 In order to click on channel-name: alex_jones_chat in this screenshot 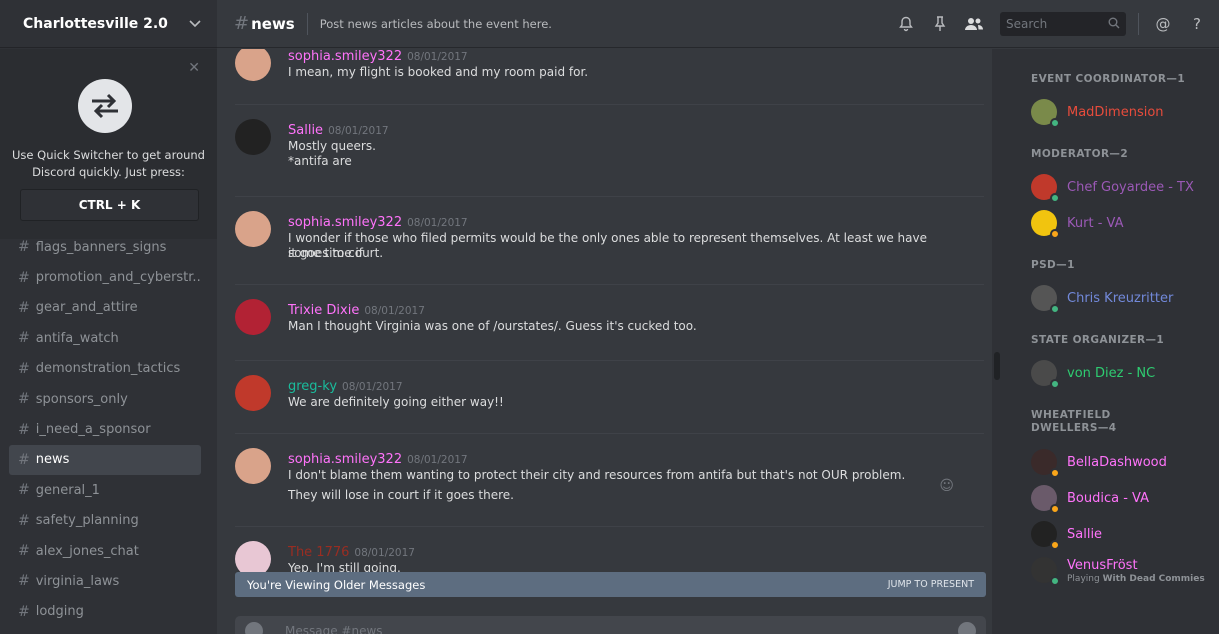, I will do `click(87, 551)`.